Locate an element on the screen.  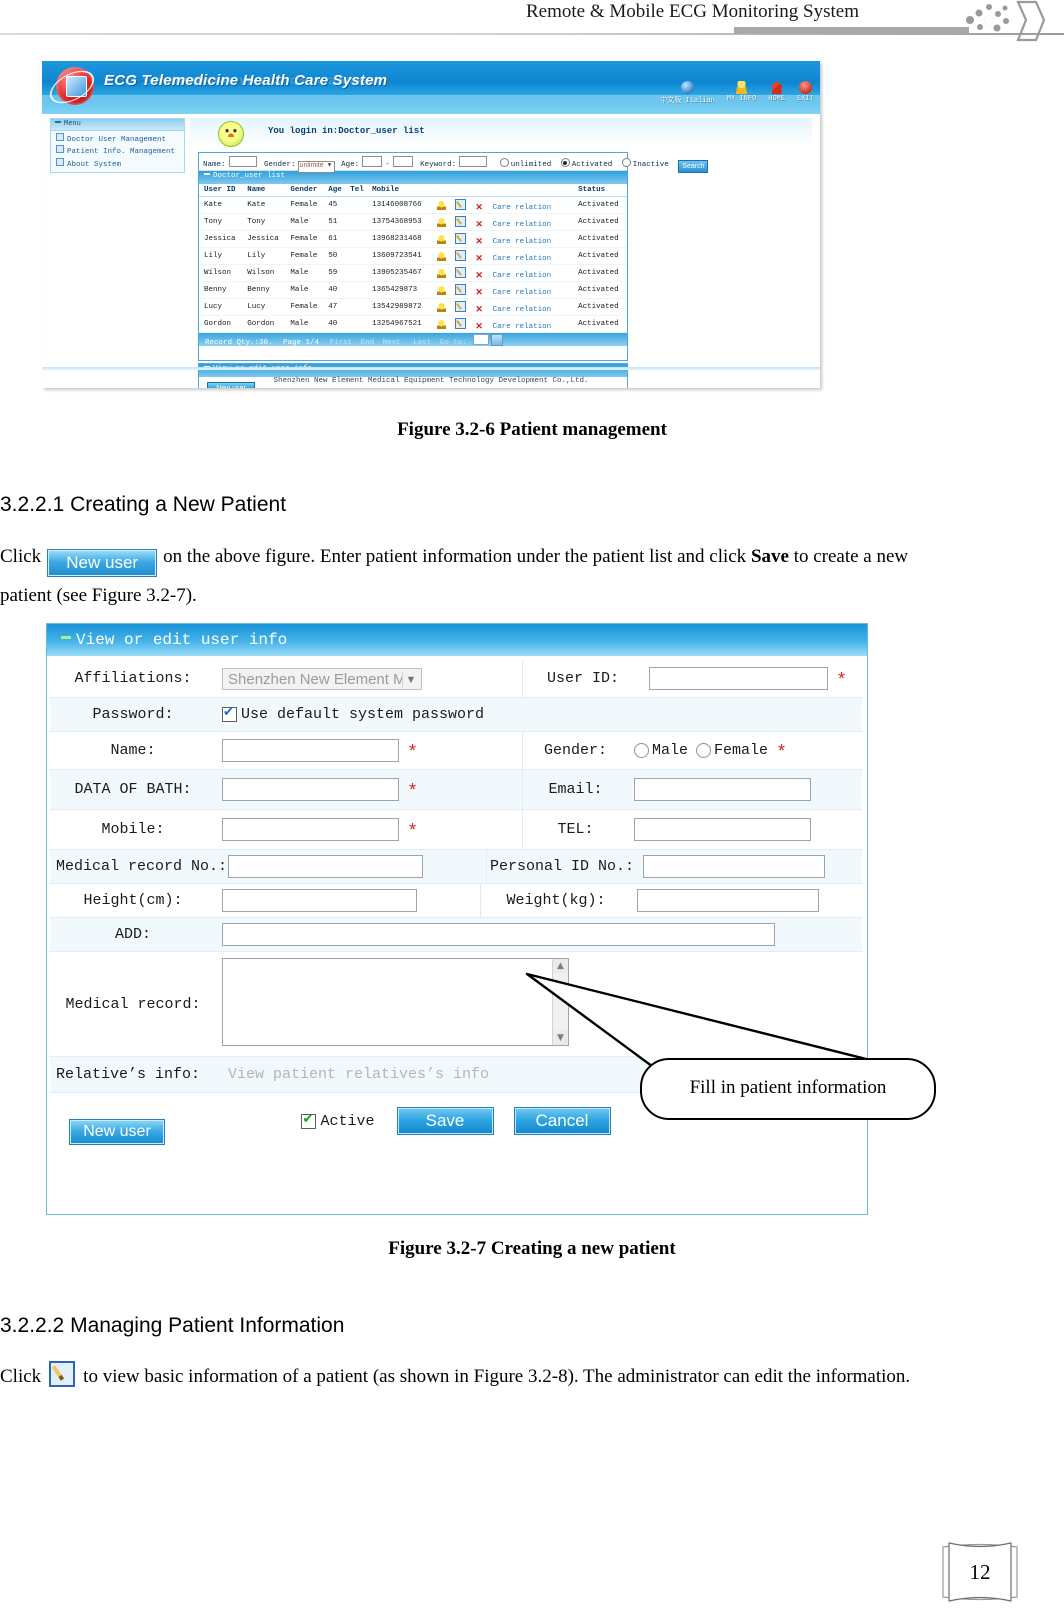
radio-inactive is located at coordinates (626, 162).